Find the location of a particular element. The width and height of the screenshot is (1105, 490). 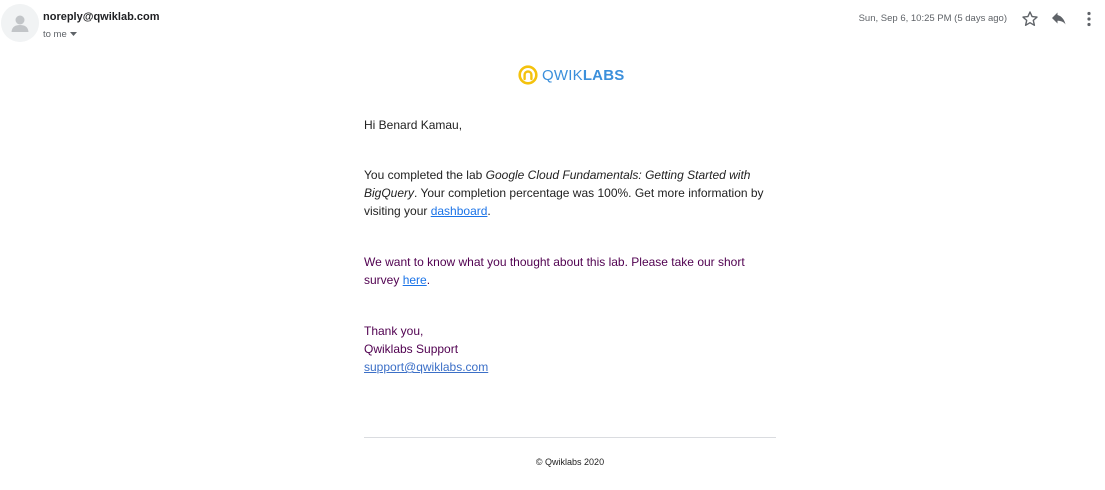

footer-divider is located at coordinates (570, 437).